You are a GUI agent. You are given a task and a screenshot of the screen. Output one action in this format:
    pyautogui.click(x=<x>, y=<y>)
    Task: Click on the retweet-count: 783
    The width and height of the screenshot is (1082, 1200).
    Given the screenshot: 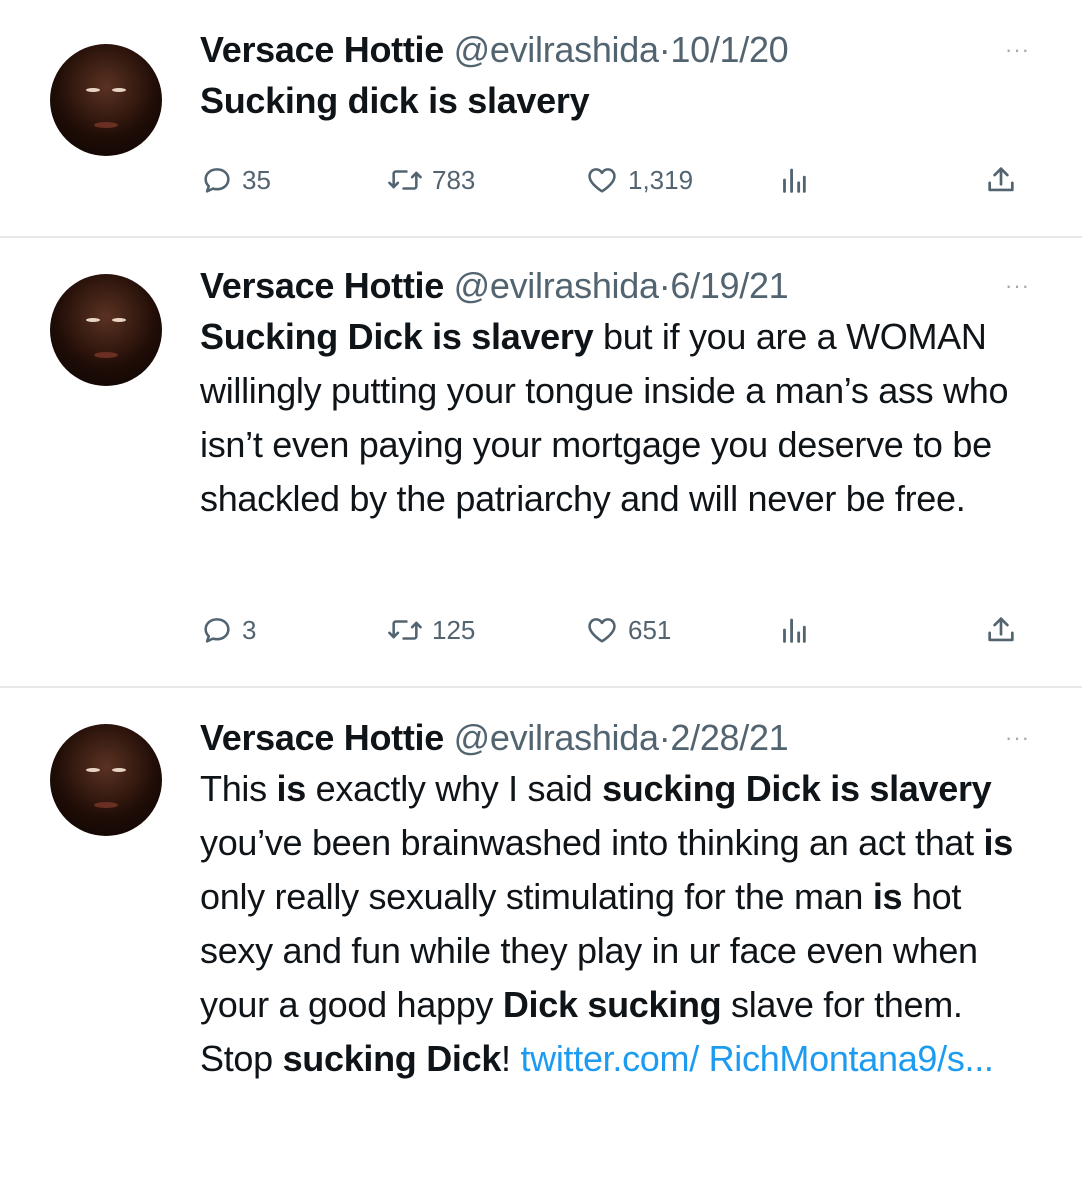 What is the action you would take?
    pyautogui.click(x=454, y=179)
    